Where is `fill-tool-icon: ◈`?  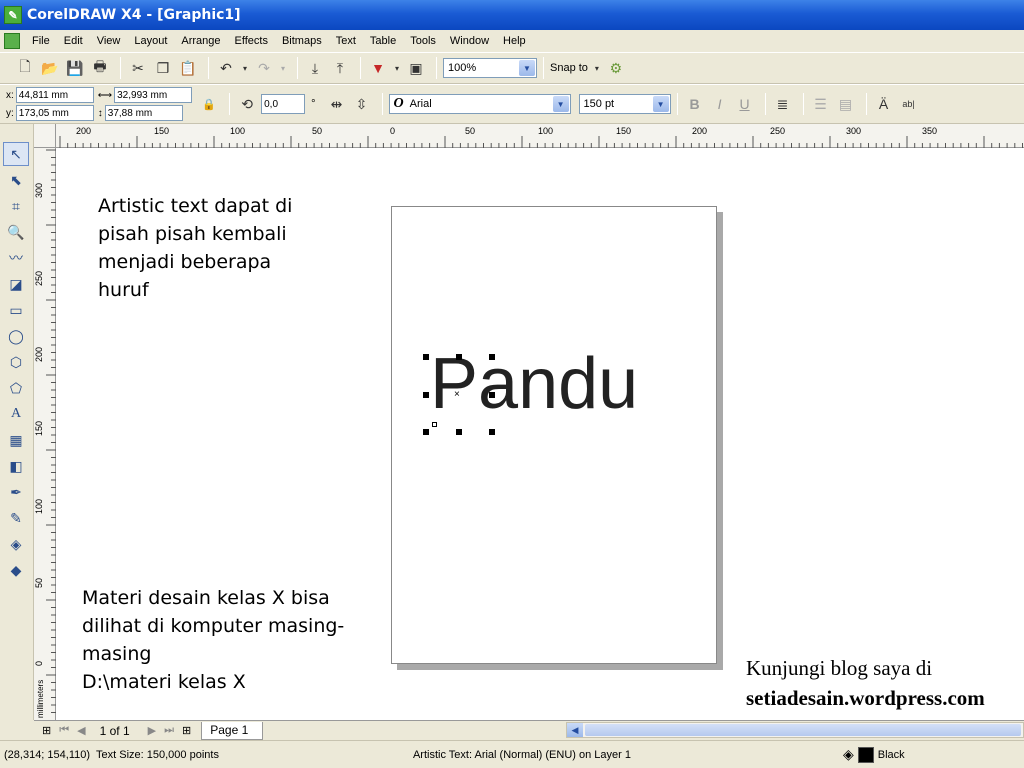 fill-tool-icon: ◈ is located at coordinates (16, 544).